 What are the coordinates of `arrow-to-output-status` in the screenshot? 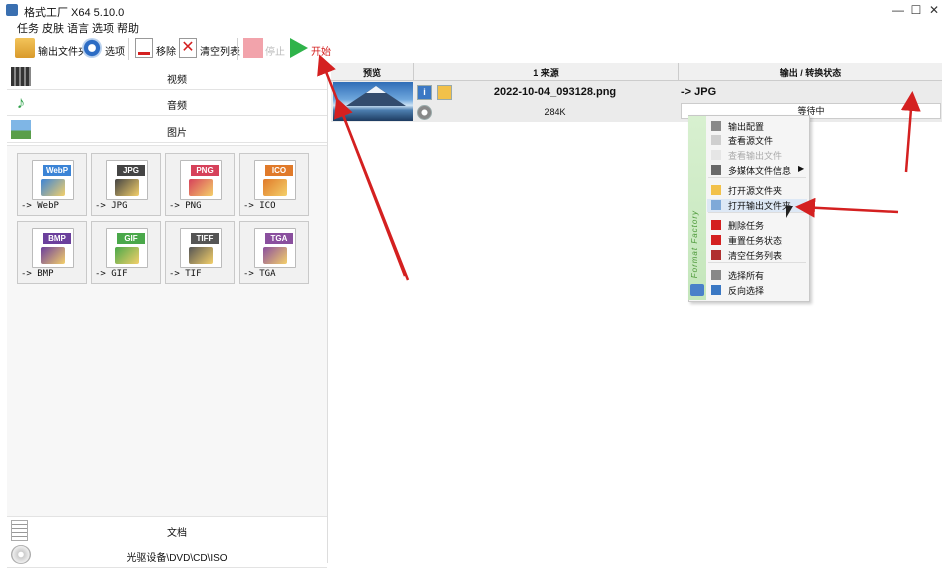 It's located at (910, 132).